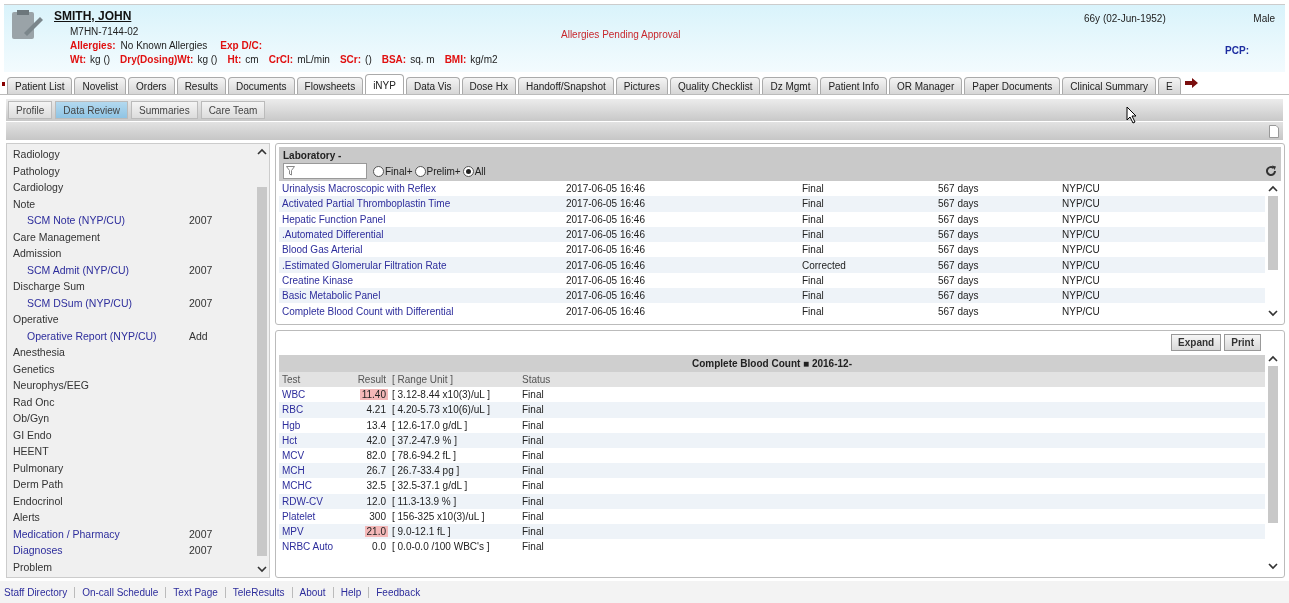 The image size is (1289, 603). What do you see at coordinates (101, 170) in the screenshot?
I see `sidebar-category: Pathology` at bounding box center [101, 170].